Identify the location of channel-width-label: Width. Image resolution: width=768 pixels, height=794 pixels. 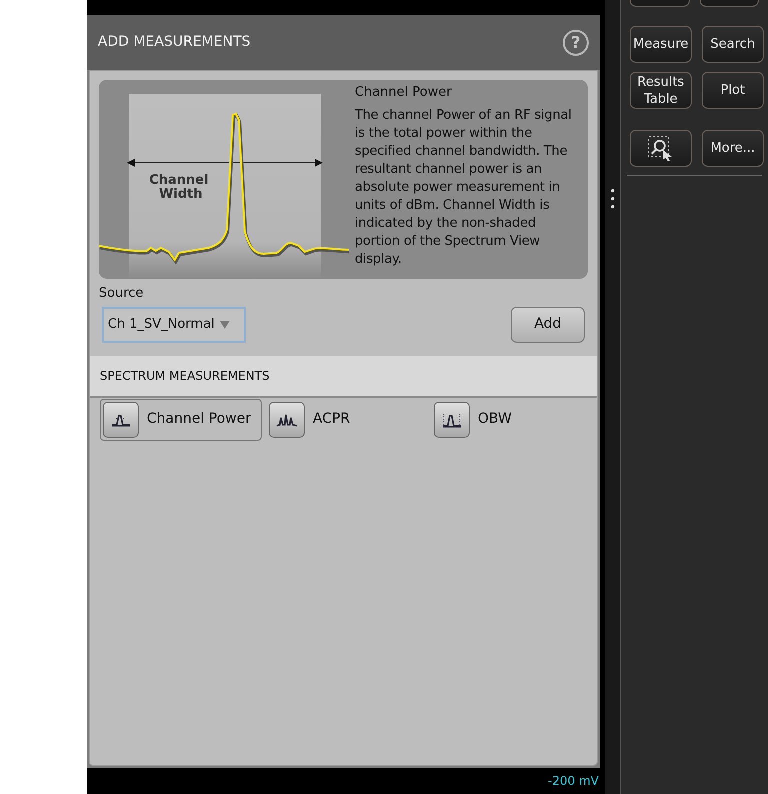
(181, 194).